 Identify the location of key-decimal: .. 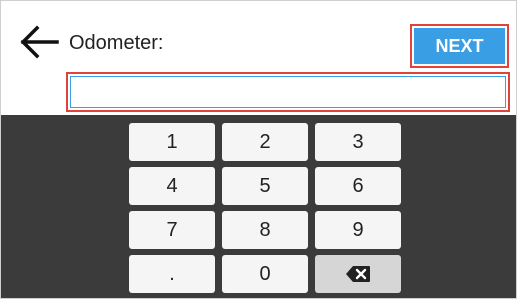
(172, 274).